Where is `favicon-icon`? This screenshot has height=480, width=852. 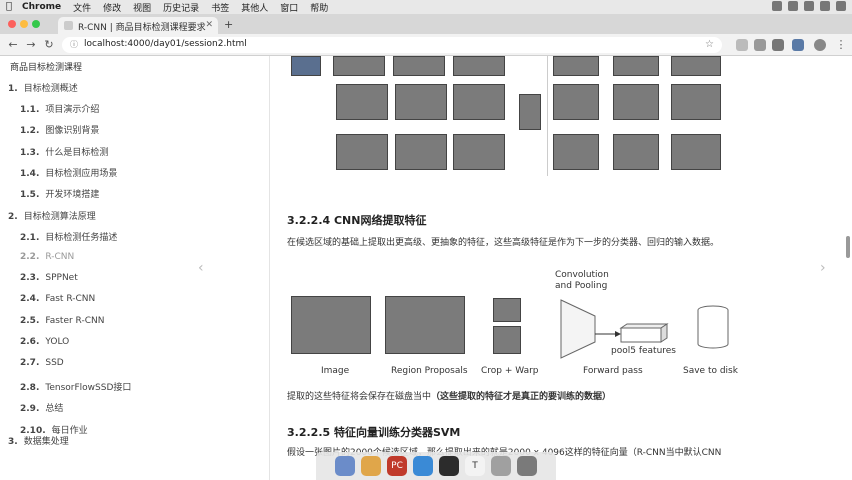
favicon-icon is located at coordinates (68, 25).